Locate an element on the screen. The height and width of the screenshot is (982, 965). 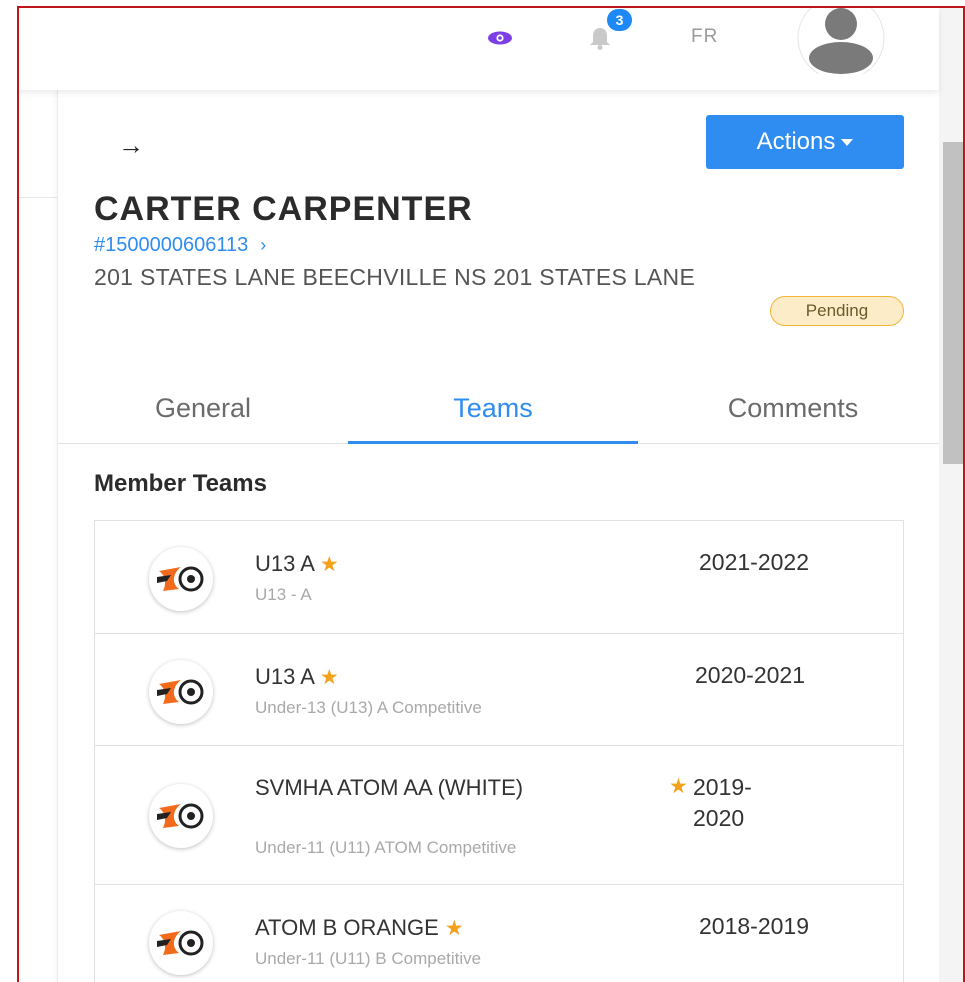
member-name: CARTER CARPENTER is located at coordinates (283, 209).